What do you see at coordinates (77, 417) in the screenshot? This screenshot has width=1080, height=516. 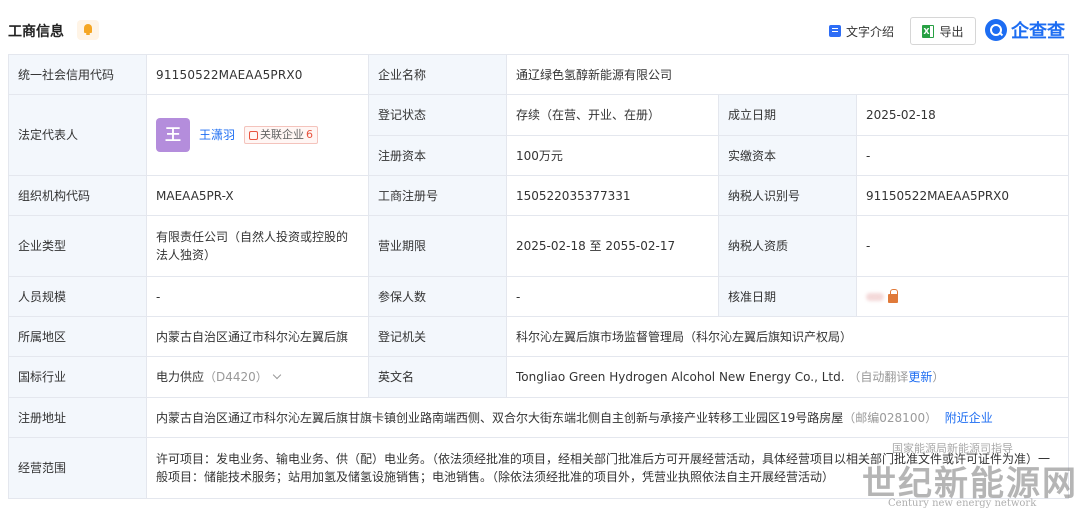 I see `address-label: 注册地址` at bounding box center [77, 417].